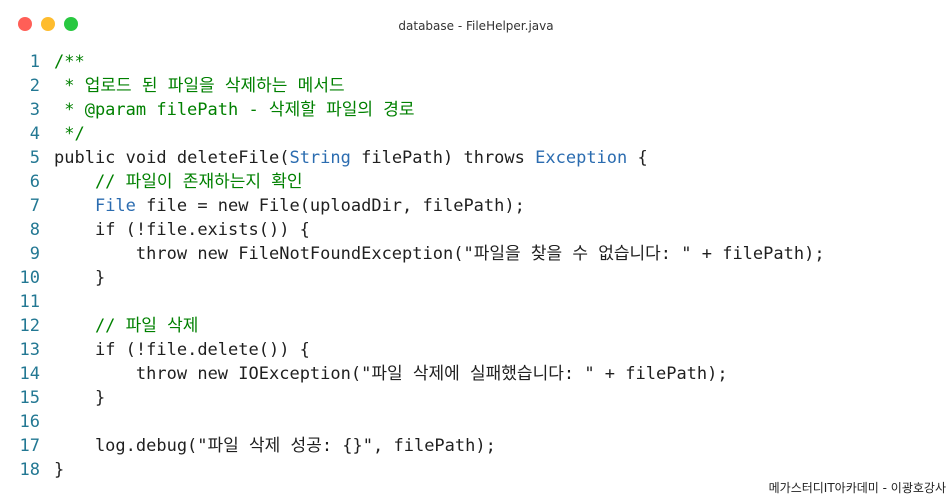 The height and width of the screenshot is (500, 952). What do you see at coordinates (295, 374) in the screenshot?
I see `code-token: IOException(` at bounding box center [295, 374].